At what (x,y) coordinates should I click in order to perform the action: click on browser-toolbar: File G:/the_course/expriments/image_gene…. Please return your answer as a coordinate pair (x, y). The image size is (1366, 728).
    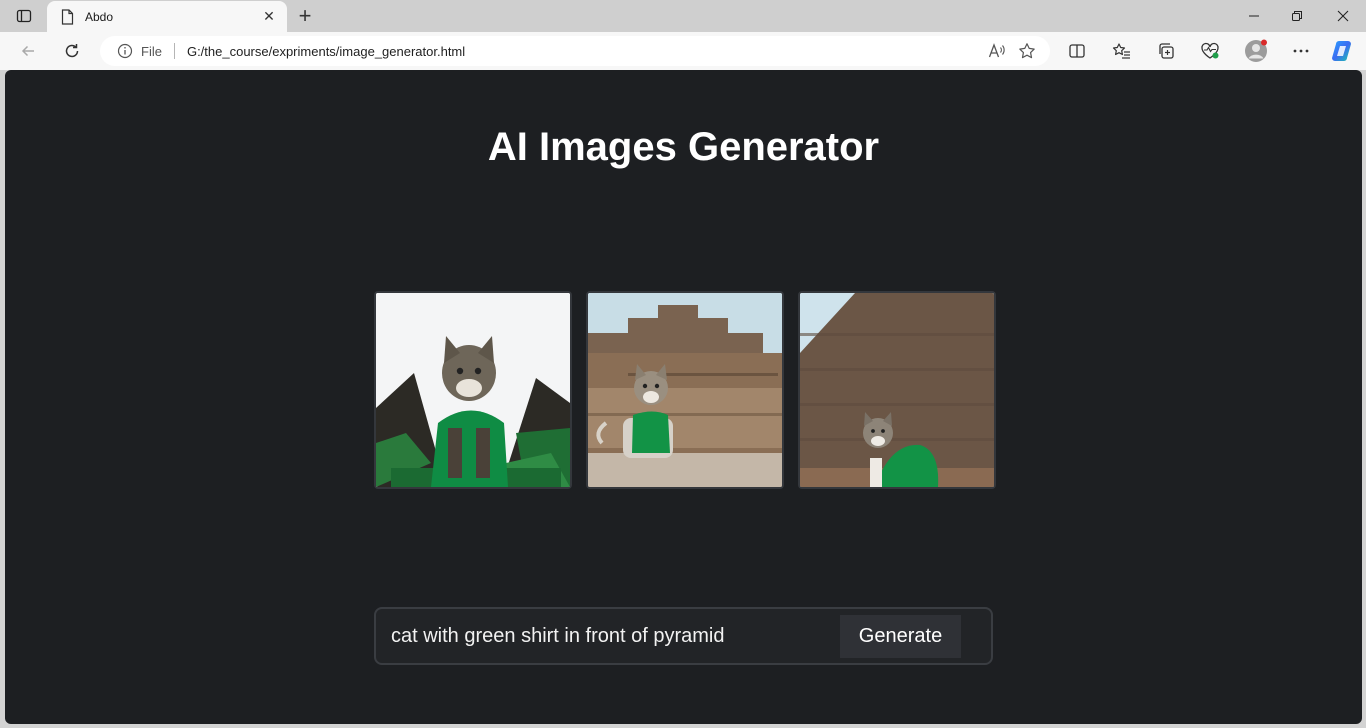
    Looking at the image, I should click on (683, 51).